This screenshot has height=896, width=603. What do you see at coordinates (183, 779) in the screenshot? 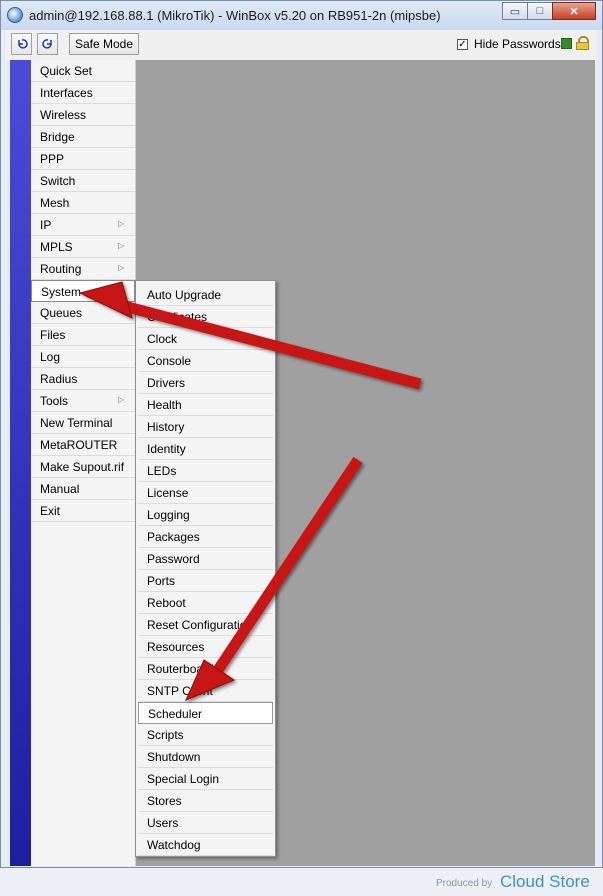
I see `submenu-item-label: Special Login` at bounding box center [183, 779].